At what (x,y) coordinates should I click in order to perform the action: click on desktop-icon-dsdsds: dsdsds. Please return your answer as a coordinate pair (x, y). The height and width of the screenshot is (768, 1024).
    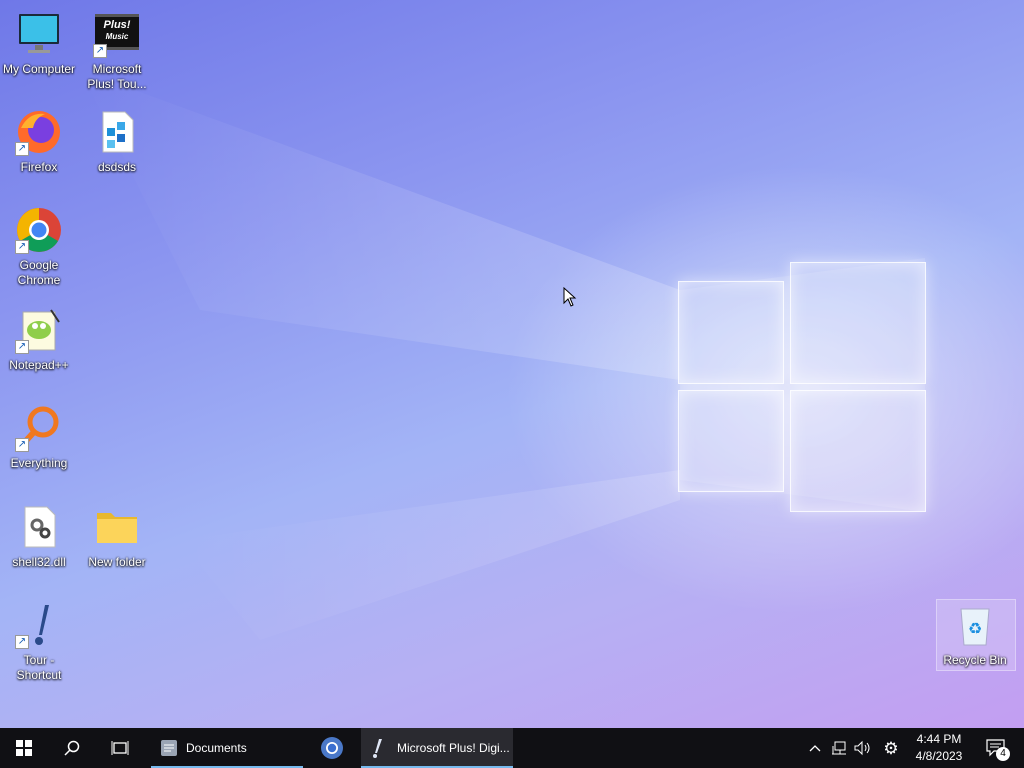
    Looking at the image, I should click on (117, 141).